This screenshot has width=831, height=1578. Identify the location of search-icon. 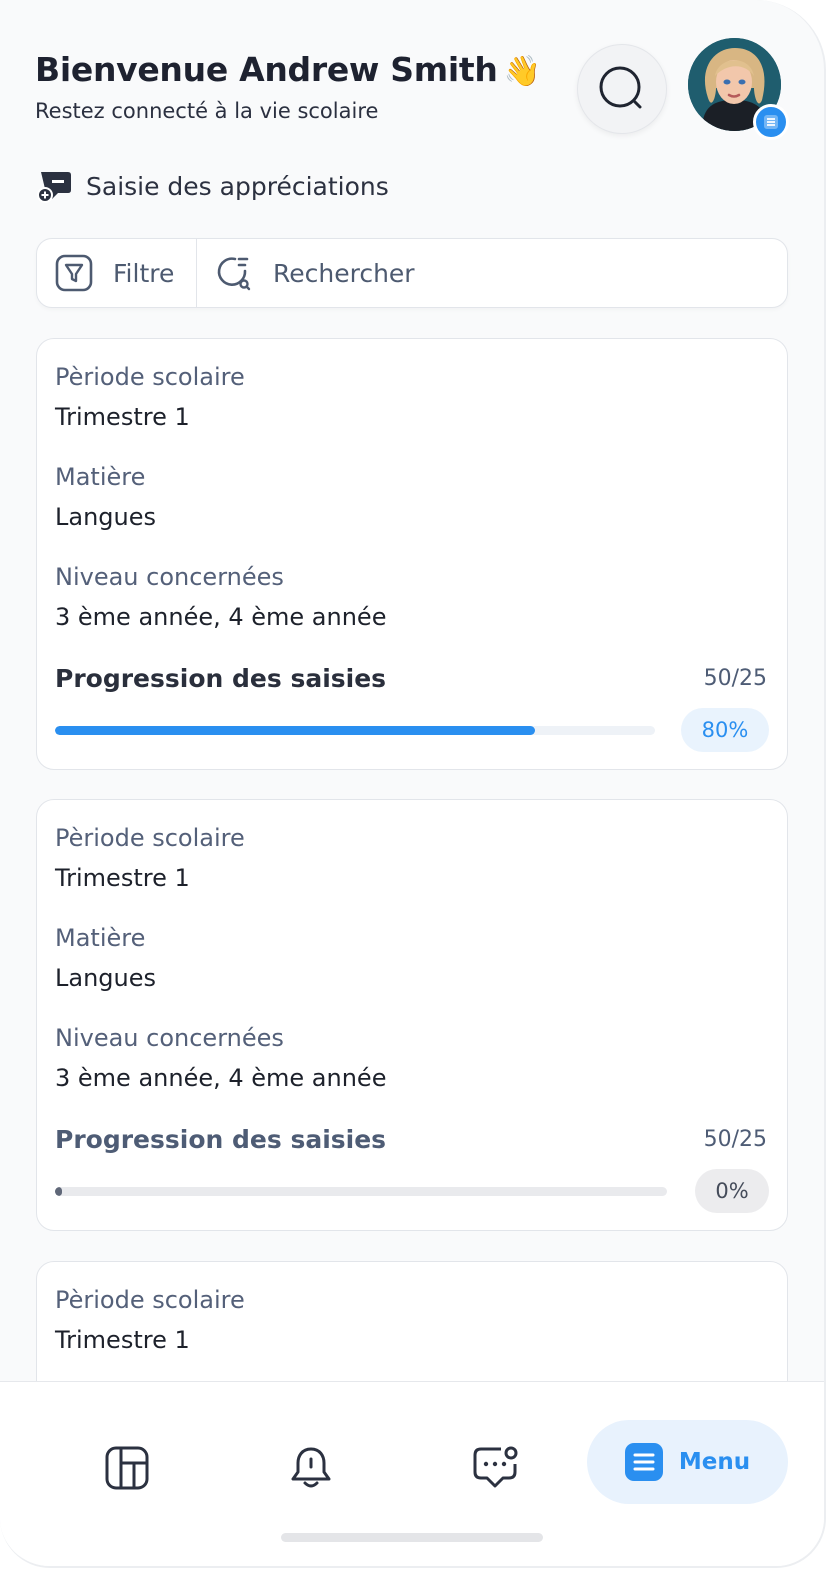
(620, 87).